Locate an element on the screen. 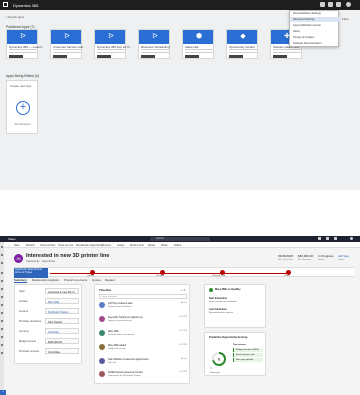 This screenshot has height=395, width=360. score-title: Predictive Opportunity Scoring is located at coordinates (228, 337).